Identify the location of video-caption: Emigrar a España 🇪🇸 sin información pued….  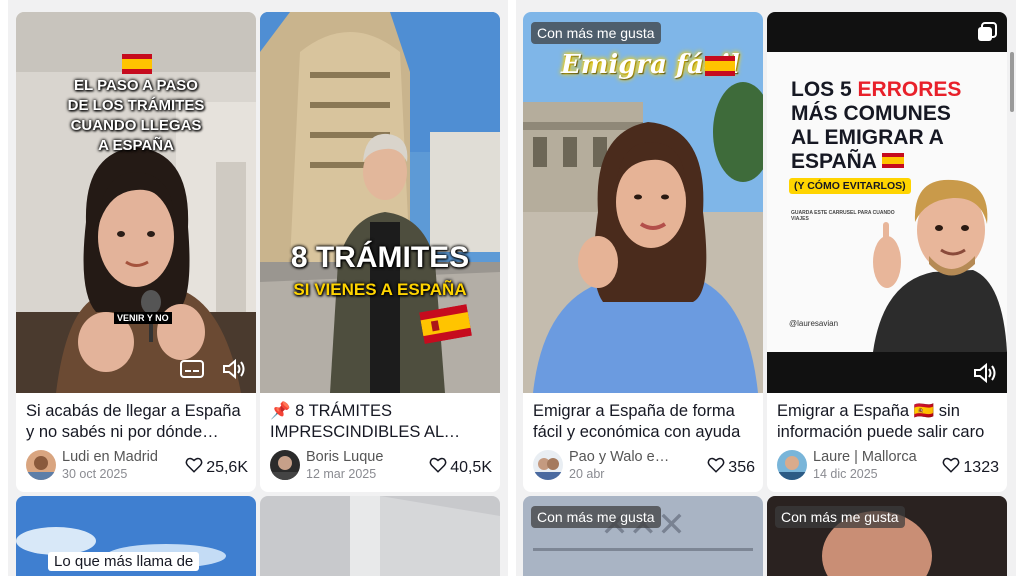
(888, 422).